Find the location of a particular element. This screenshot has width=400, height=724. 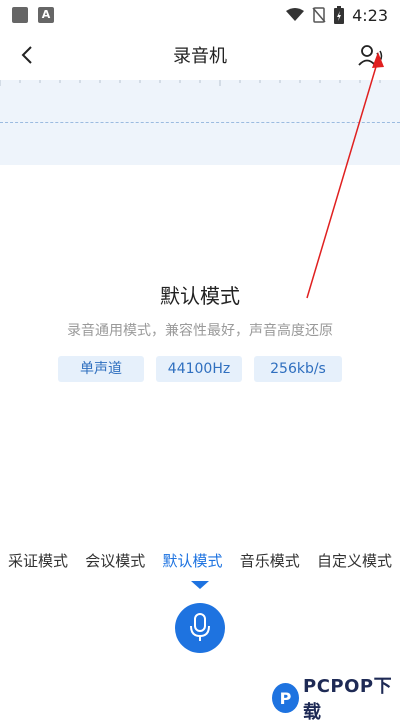

tag-sample-rate: 44100Hz is located at coordinates (199, 369).